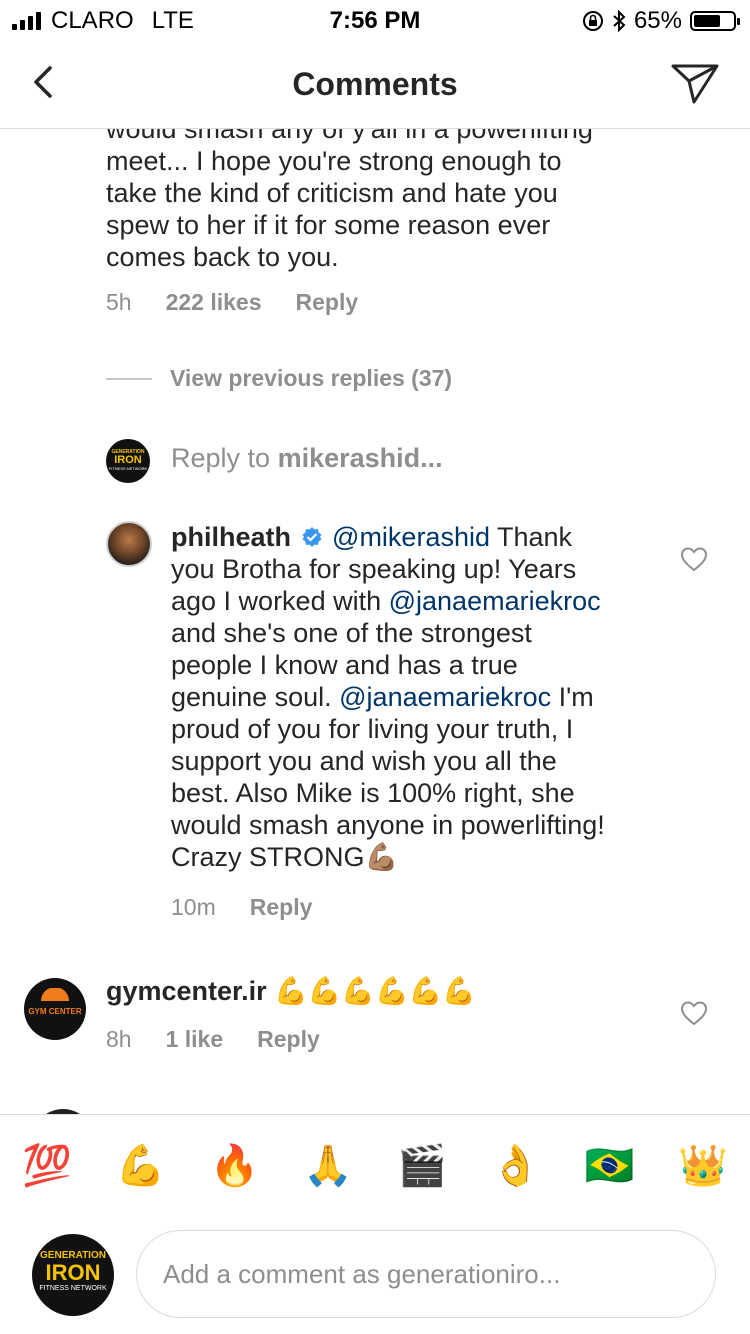 This screenshot has width=750, height=1334. I want to click on page-title: Comments, so click(375, 84).